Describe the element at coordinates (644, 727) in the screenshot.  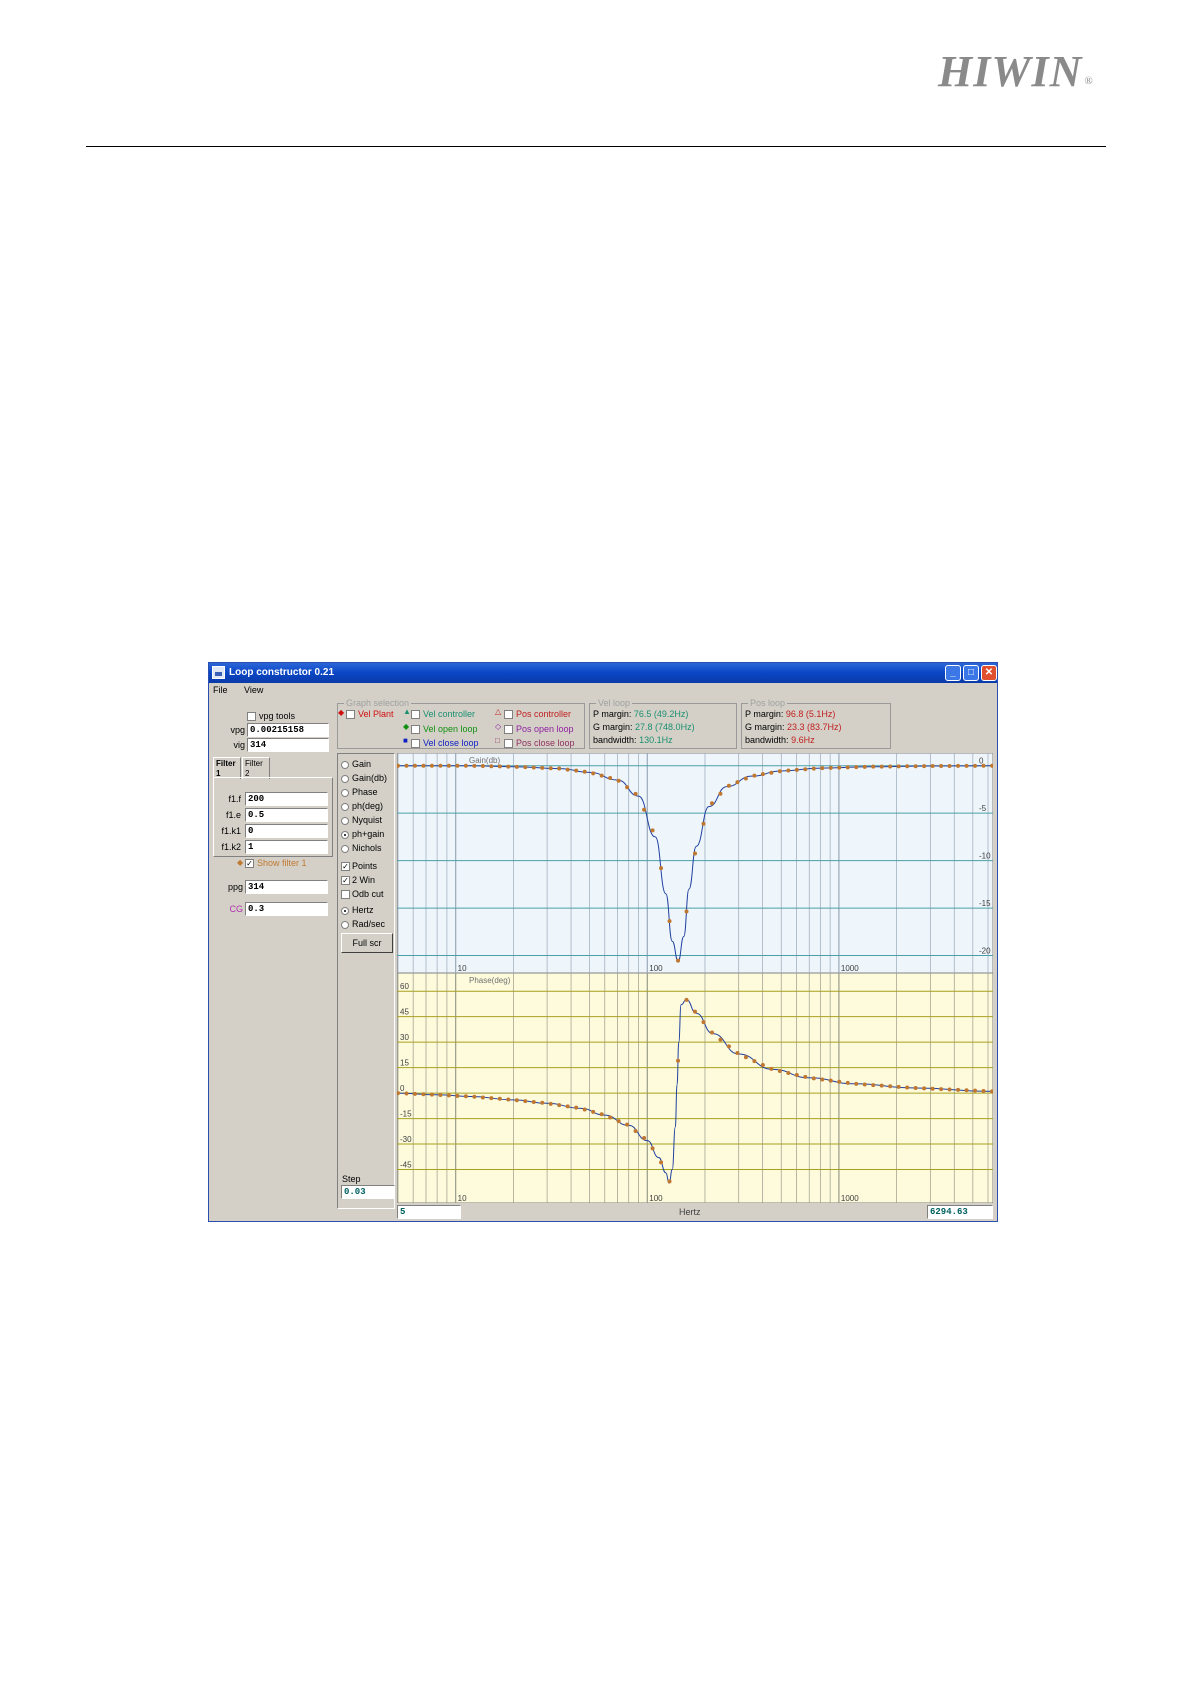
I see `vel-g-margin: G margin: 27.8 (748.0Hz)` at that location.